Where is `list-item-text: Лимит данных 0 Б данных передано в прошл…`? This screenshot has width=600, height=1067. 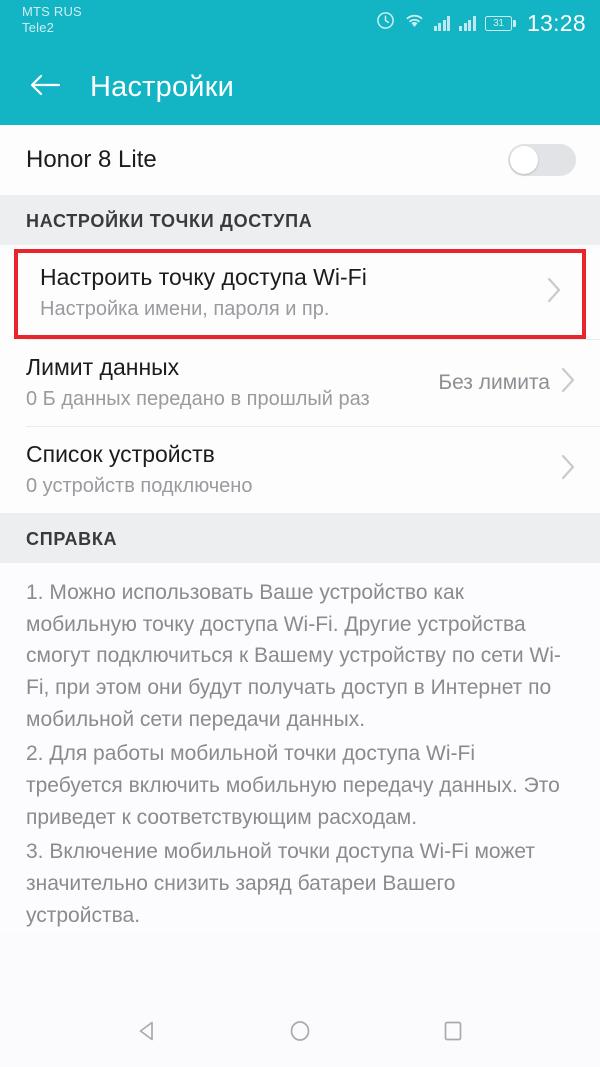
list-item-text: Лимит данных 0 Б данных передано в прошл… is located at coordinates (226, 383).